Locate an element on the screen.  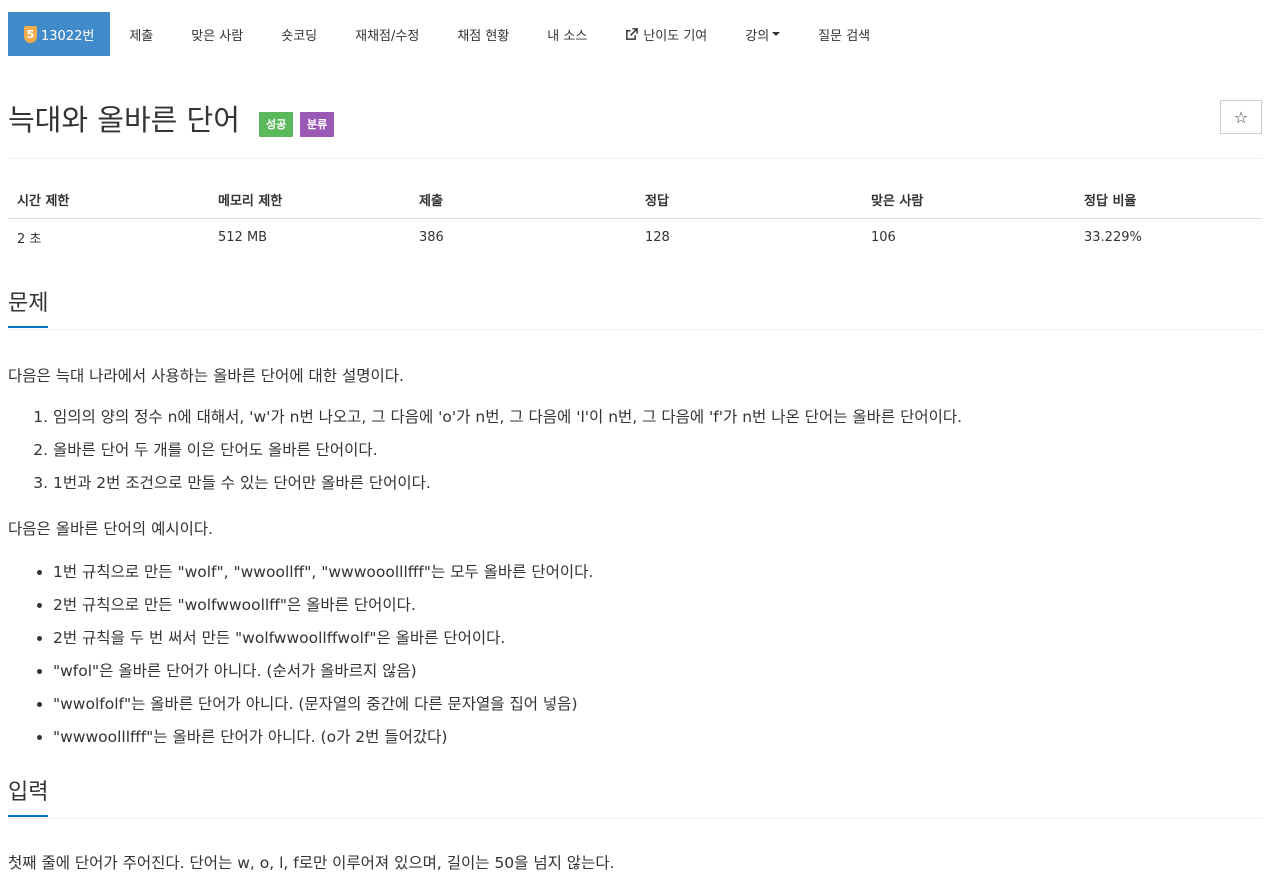
list-item: 올바른 단어 두 개를 이은 단어도 올바른 단어이다. is located at coordinates (507, 450).